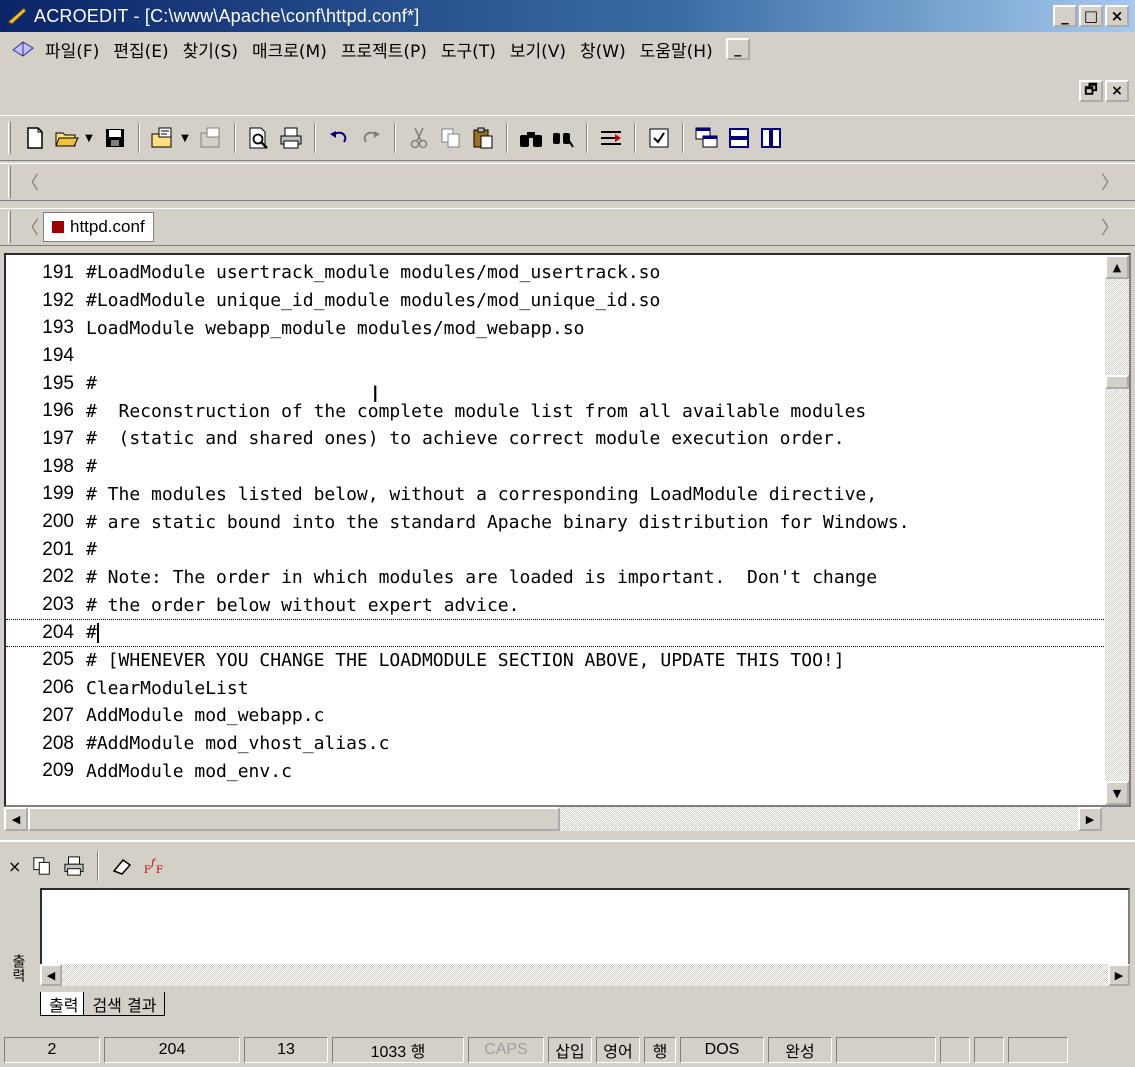 The width and height of the screenshot is (1135, 1067). I want to click on output-font-button: FfF, so click(154, 866).